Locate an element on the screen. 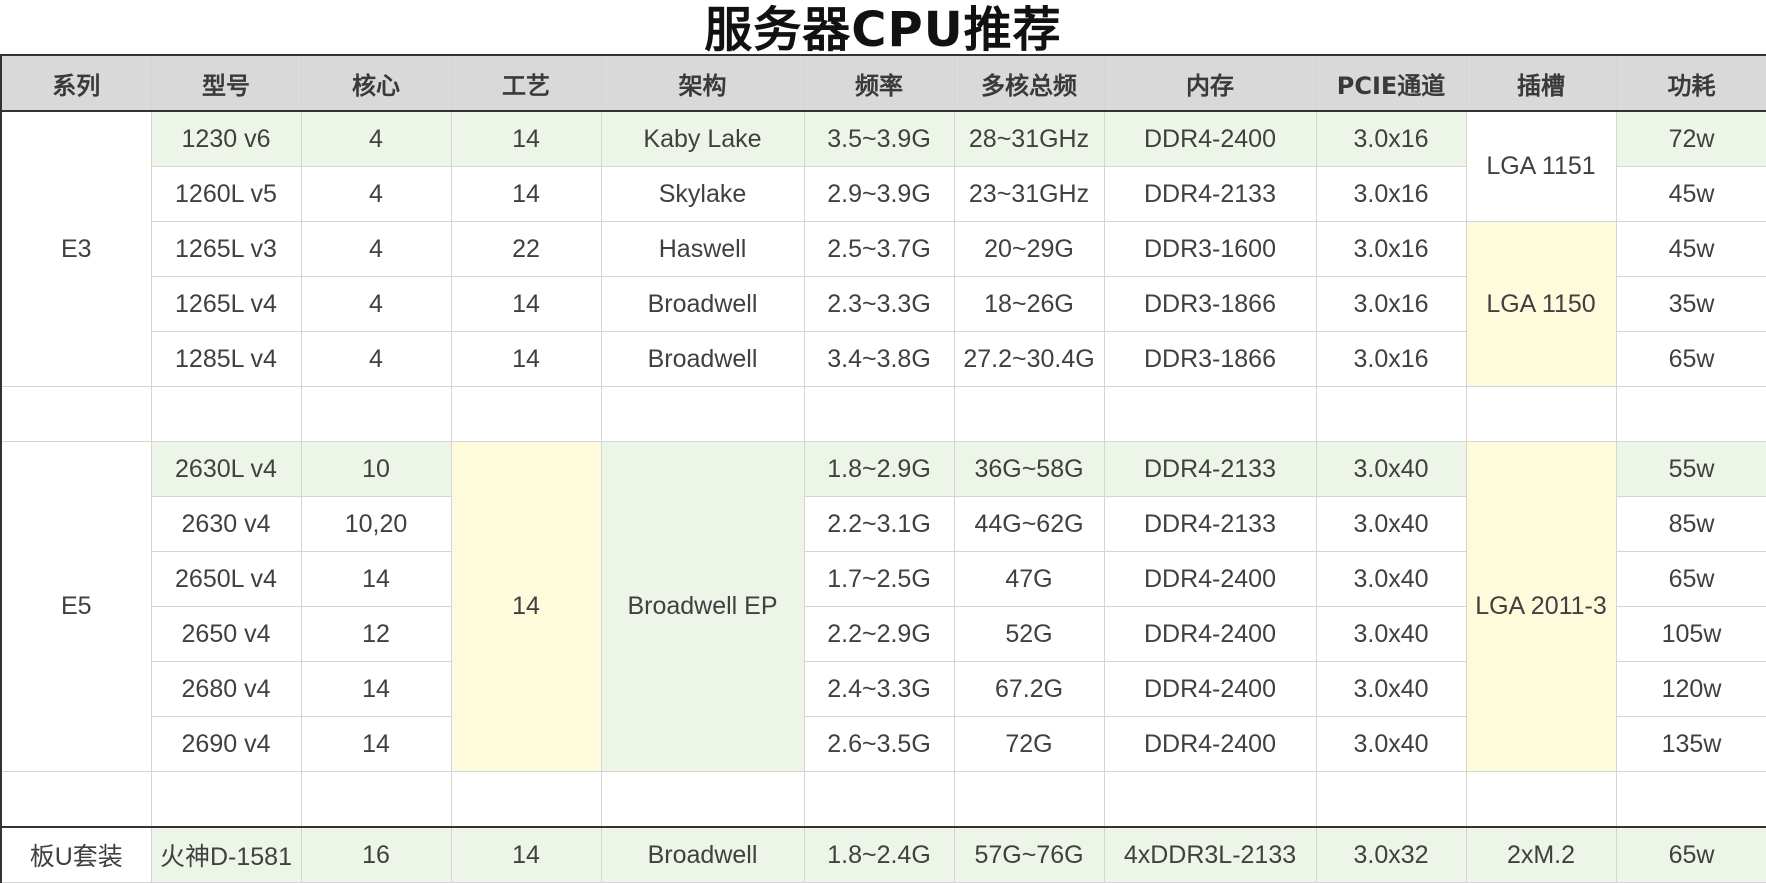 Image resolution: width=1766 pixels, height=883 pixels. power-cell: 105w is located at coordinates (1690, 634).